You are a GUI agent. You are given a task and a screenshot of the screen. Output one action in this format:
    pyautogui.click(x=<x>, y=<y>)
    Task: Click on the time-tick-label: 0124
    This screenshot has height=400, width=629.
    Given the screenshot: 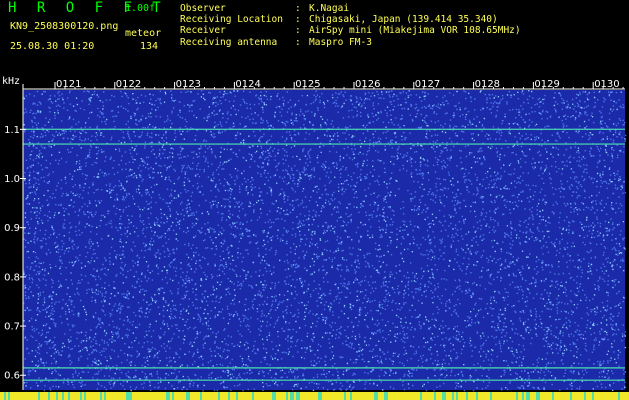 What is the action you would take?
    pyautogui.click(x=247, y=84)
    